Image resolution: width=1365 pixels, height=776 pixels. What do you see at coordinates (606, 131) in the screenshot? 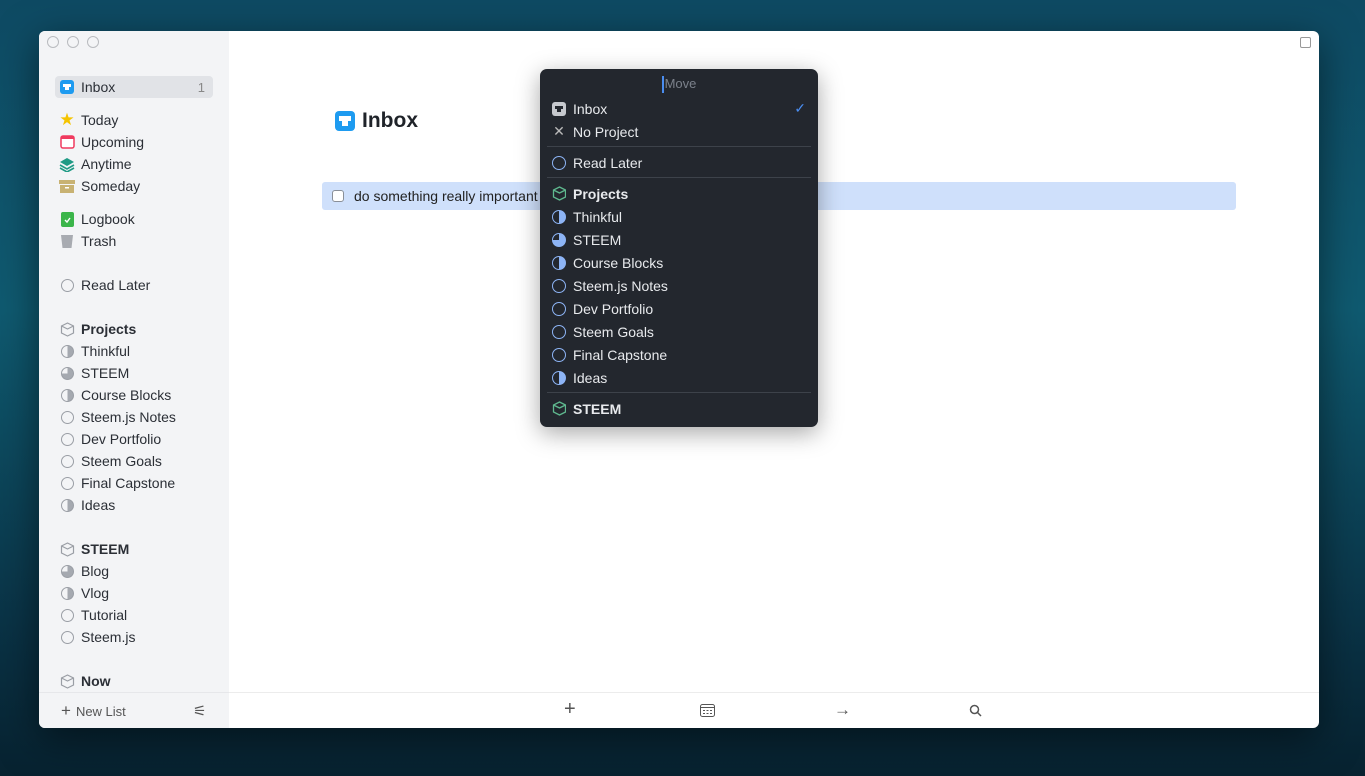
I see `label: No Project` at bounding box center [606, 131].